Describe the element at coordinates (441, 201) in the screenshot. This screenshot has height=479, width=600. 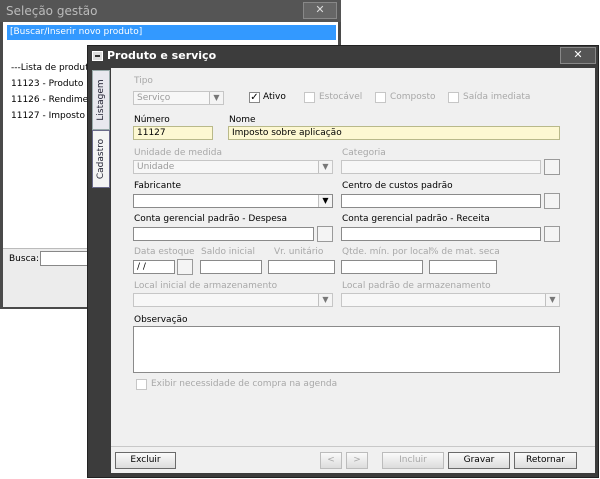
I see `centro-custos-input` at that location.